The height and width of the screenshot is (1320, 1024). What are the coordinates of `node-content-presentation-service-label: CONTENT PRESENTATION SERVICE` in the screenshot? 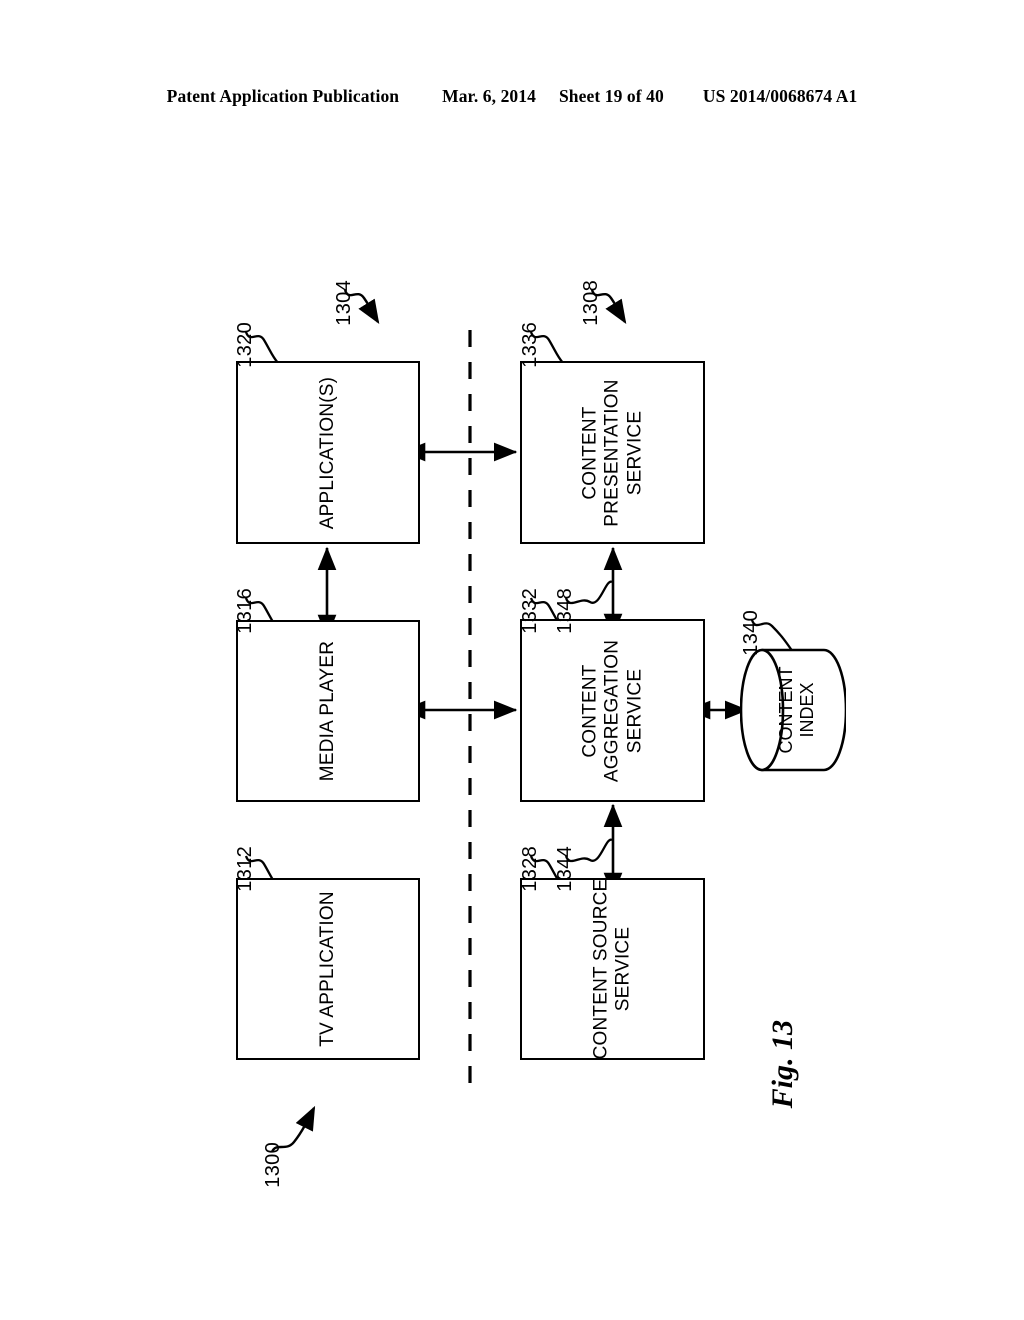 It's located at (611, 452).